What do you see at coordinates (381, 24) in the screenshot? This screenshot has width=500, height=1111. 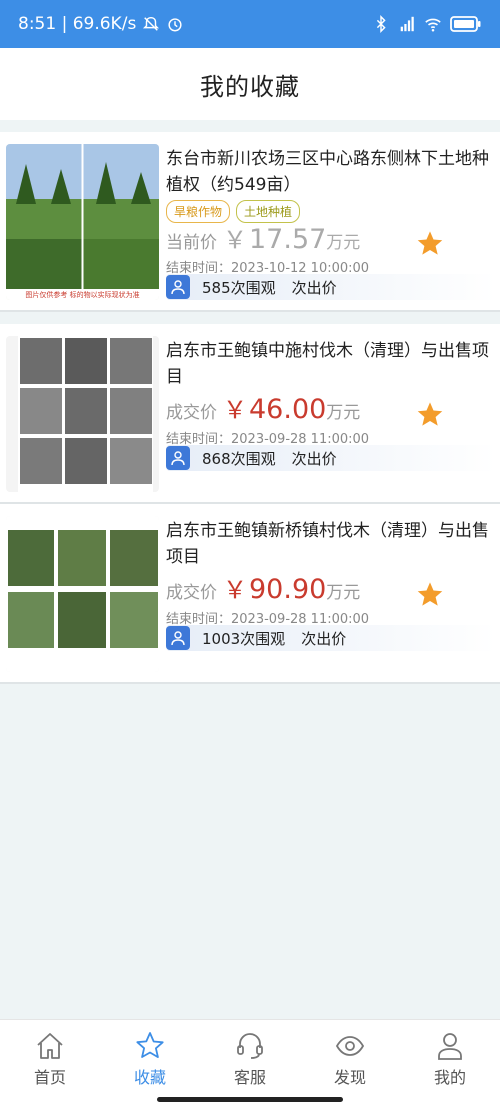 I see `bluetooth-icon` at bounding box center [381, 24].